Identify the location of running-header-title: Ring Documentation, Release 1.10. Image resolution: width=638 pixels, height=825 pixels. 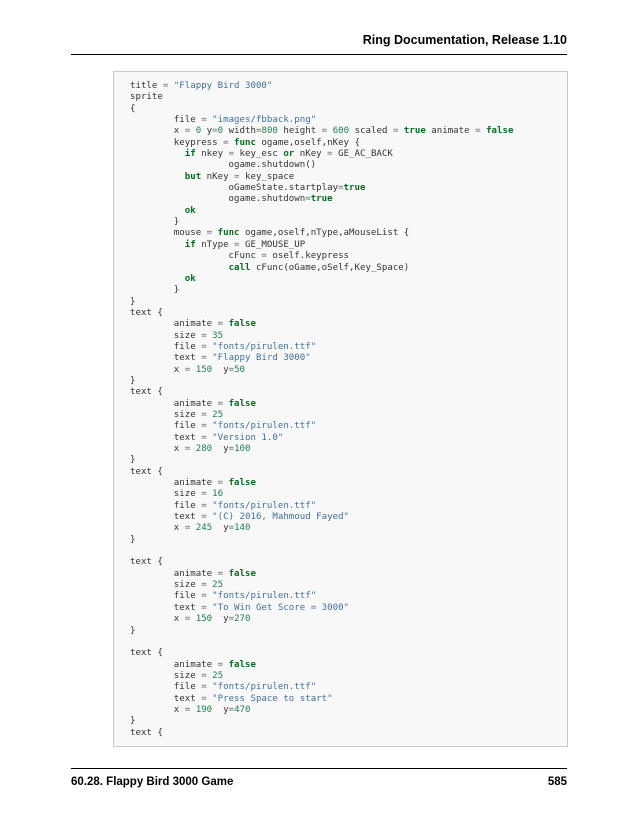
(464, 40).